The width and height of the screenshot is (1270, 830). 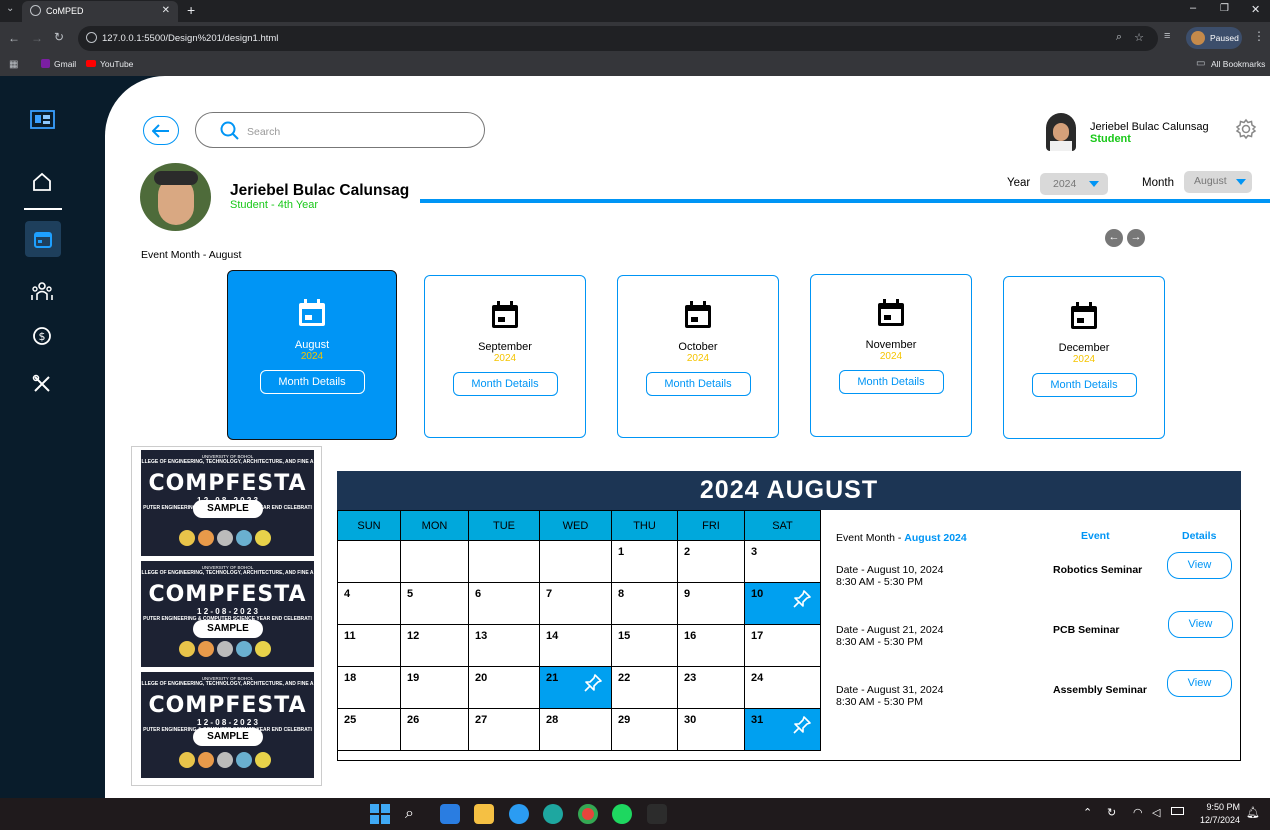 What do you see at coordinates (1139, 37) in the screenshot?
I see `bookmark-star-icon: ☆` at bounding box center [1139, 37].